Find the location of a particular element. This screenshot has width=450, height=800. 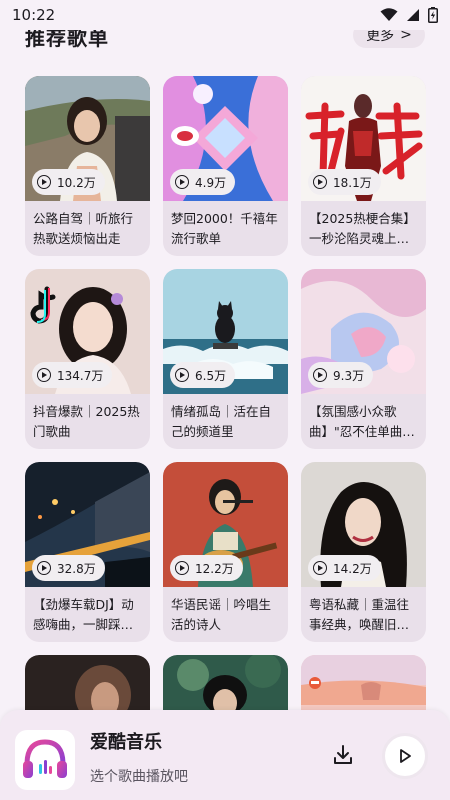

playlist-title: 华语民谣｜吟唱生活的诗人 is located at coordinates (221, 614).